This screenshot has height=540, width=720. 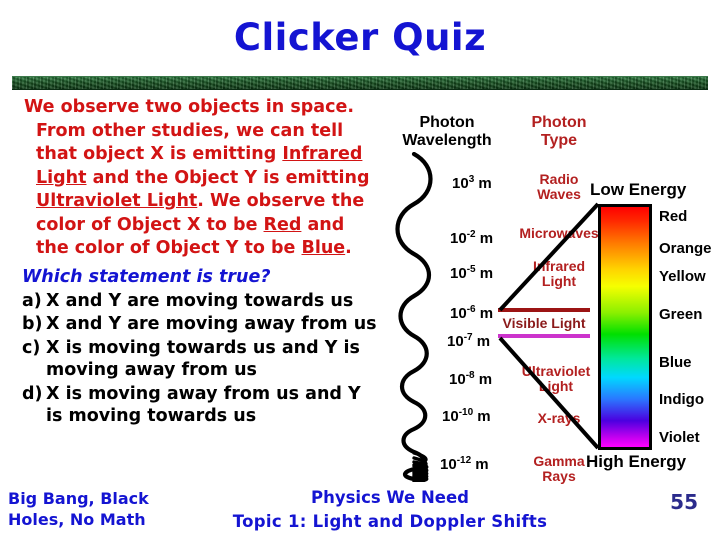 What do you see at coordinates (472, 238) in the screenshot?
I see `wavelength-label-2: 10-2 m` at bounding box center [472, 238].